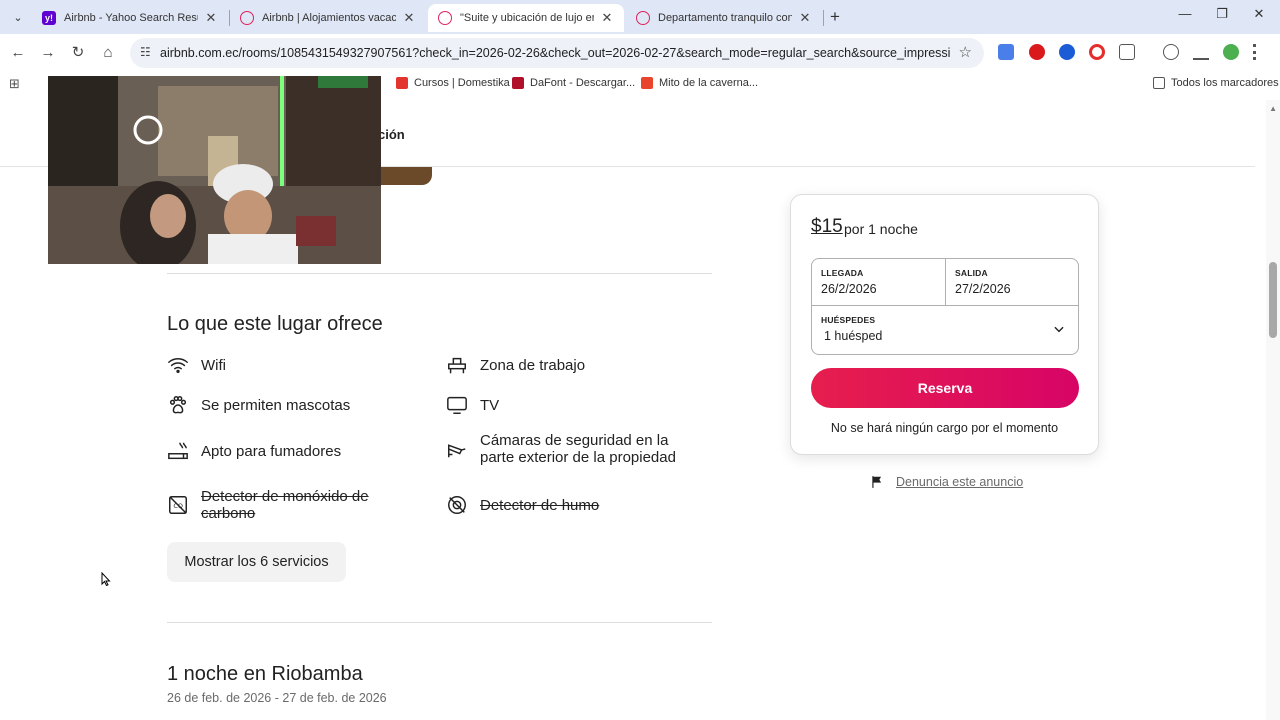 The image size is (1280, 720). Describe the element at coordinates (277, 698) in the screenshot. I see `nights-dates: 26 de feb. de 2026 - 27 de feb. de 2026` at that location.